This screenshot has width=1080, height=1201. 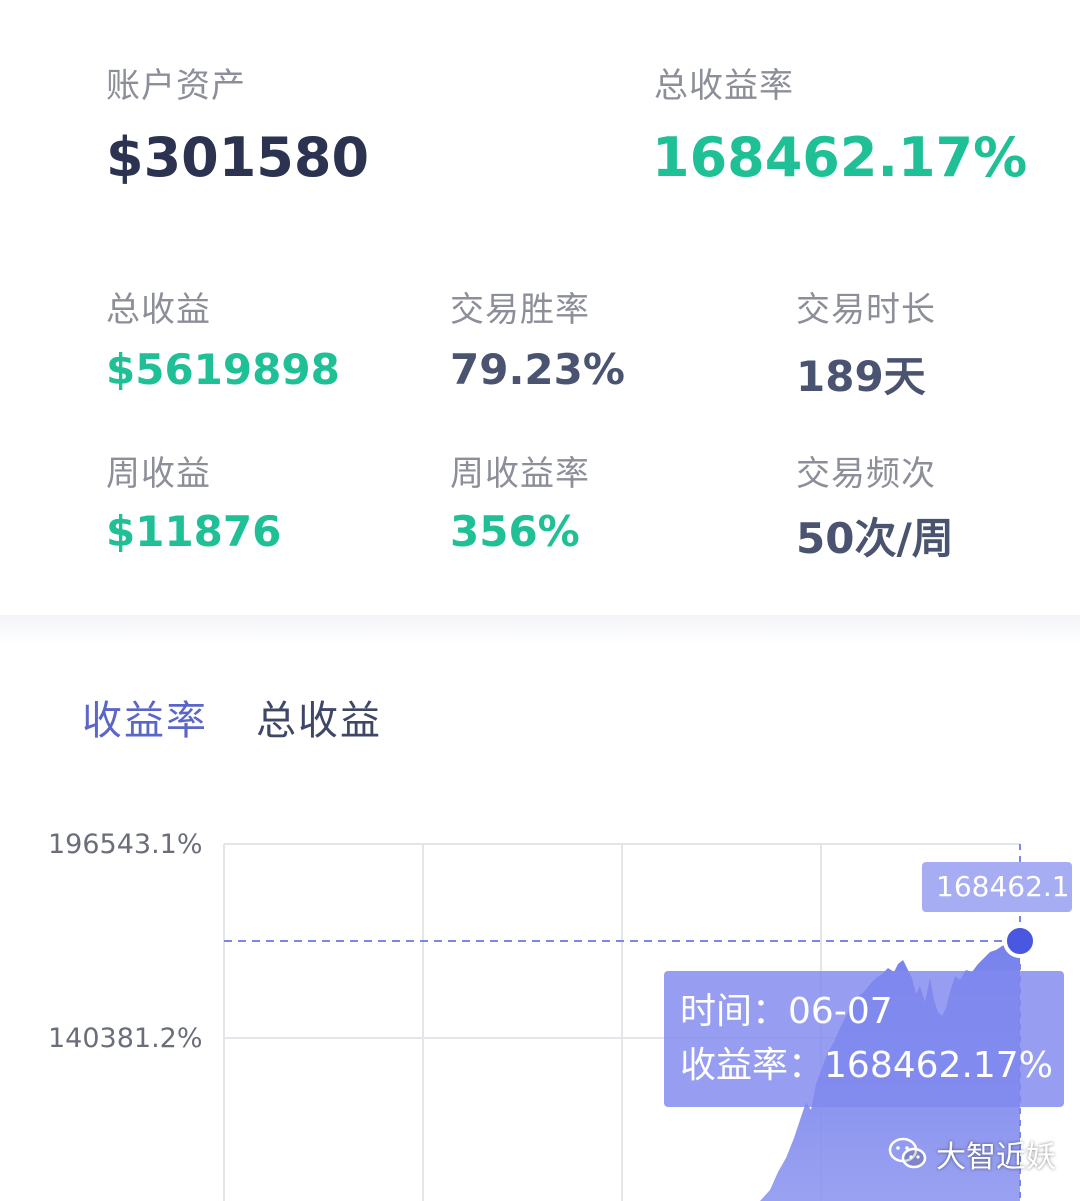 What do you see at coordinates (997, 887) in the screenshot?
I see `end-value-badge: 168462.1` at bounding box center [997, 887].